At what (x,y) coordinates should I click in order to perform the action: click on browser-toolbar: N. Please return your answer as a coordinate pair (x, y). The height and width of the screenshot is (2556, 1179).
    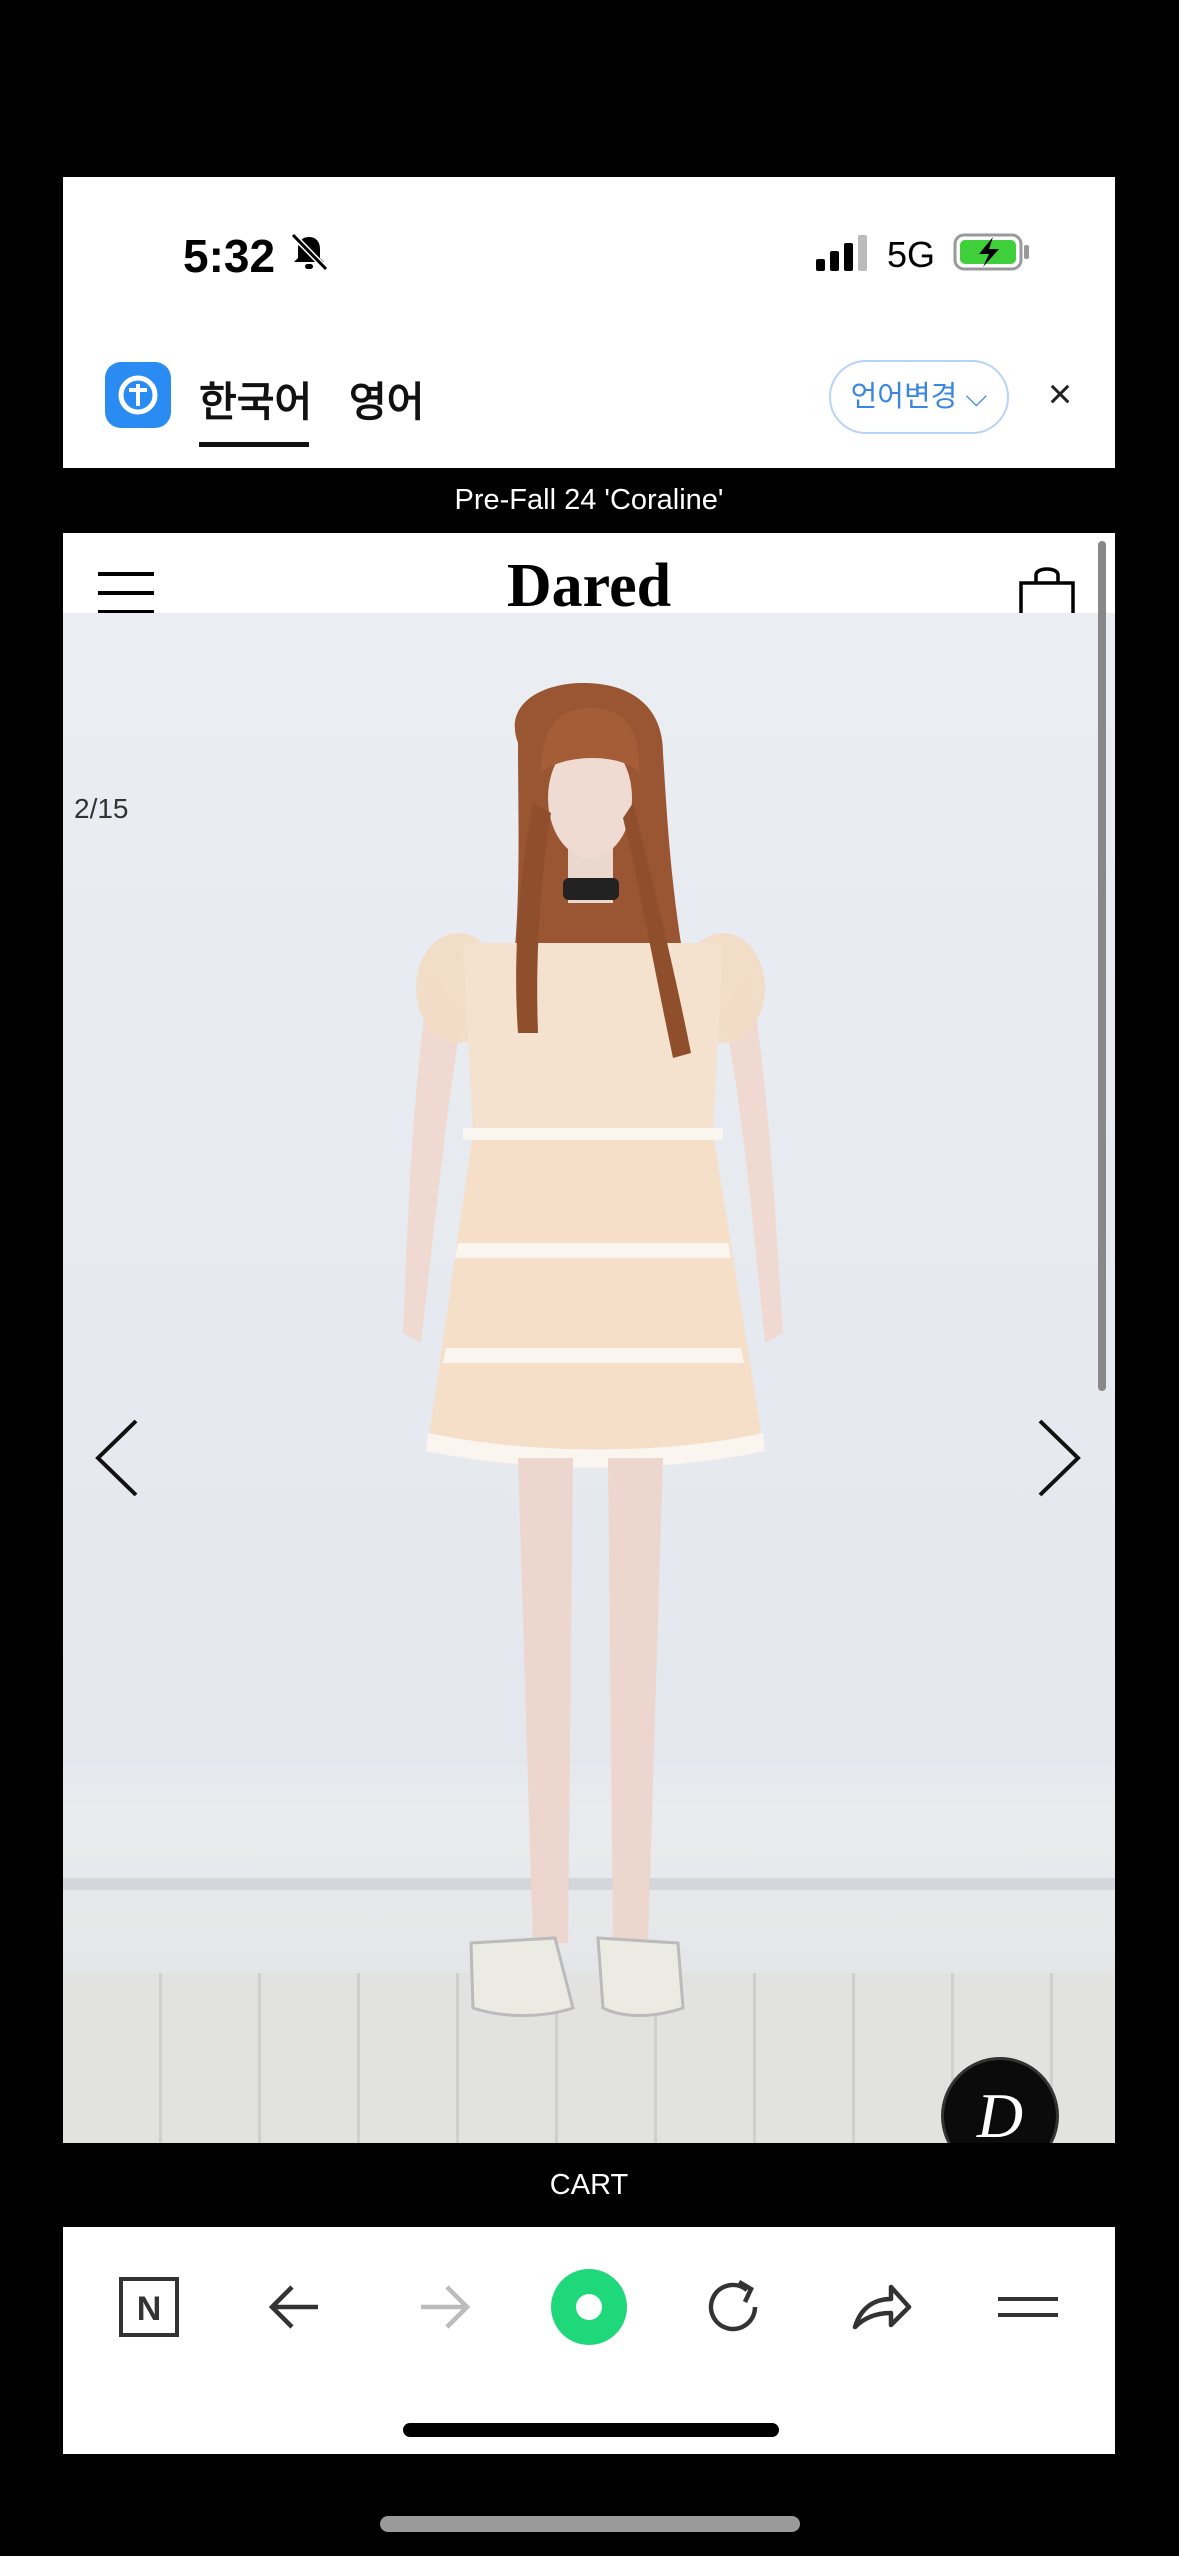
    Looking at the image, I should click on (589, 2340).